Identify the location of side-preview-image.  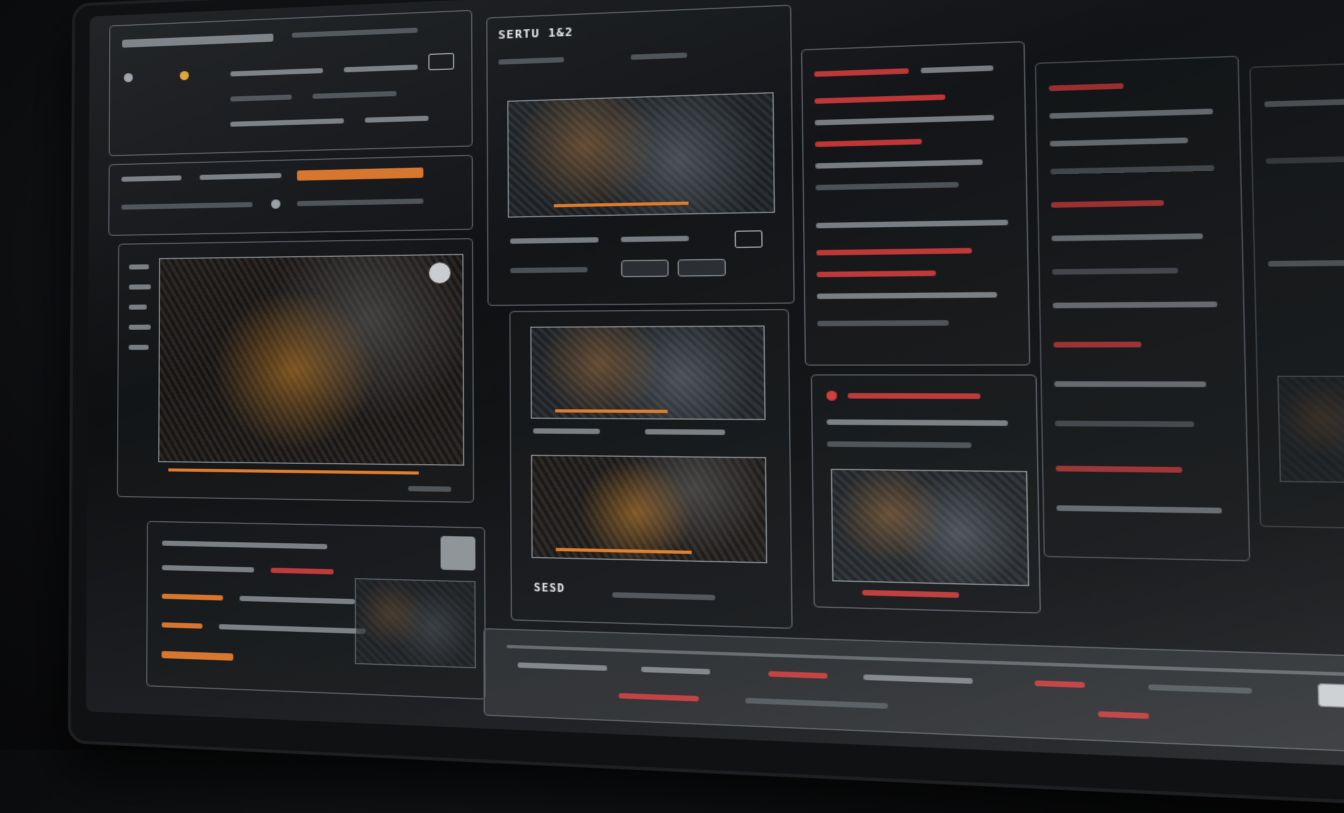
(1310, 430).